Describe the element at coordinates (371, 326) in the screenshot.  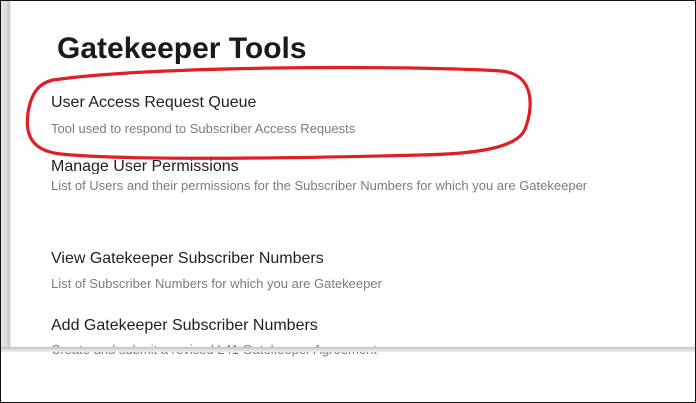
I see `add-gatekeeper-subscriber-numbers-link: Add Gatekeeper Subscriber Numbers` at that location.